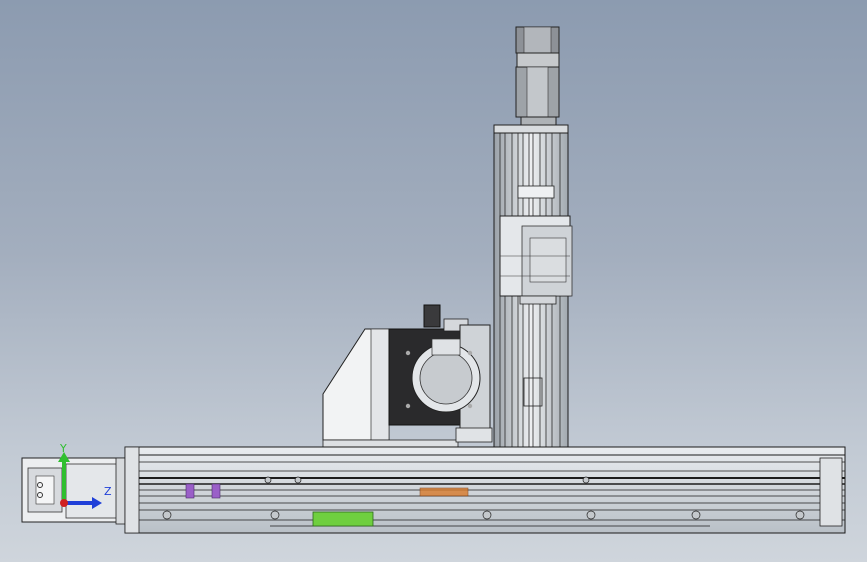 The width and height of the screenshot is (867, 562). What do you see at coordinates (63, 448) in the screenshot?
I see `triad-y-label: Y` at bounding box center [63, 448].